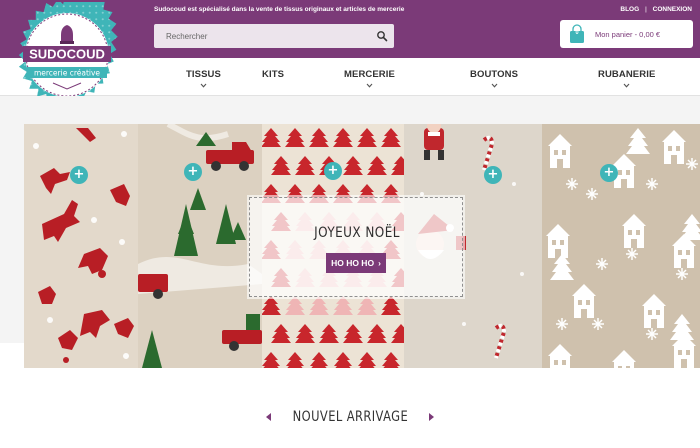 Image resolution: width=700 pixels, height=448 pixels. I want to click on arrow-right-icon: ›, so click(379, 263).